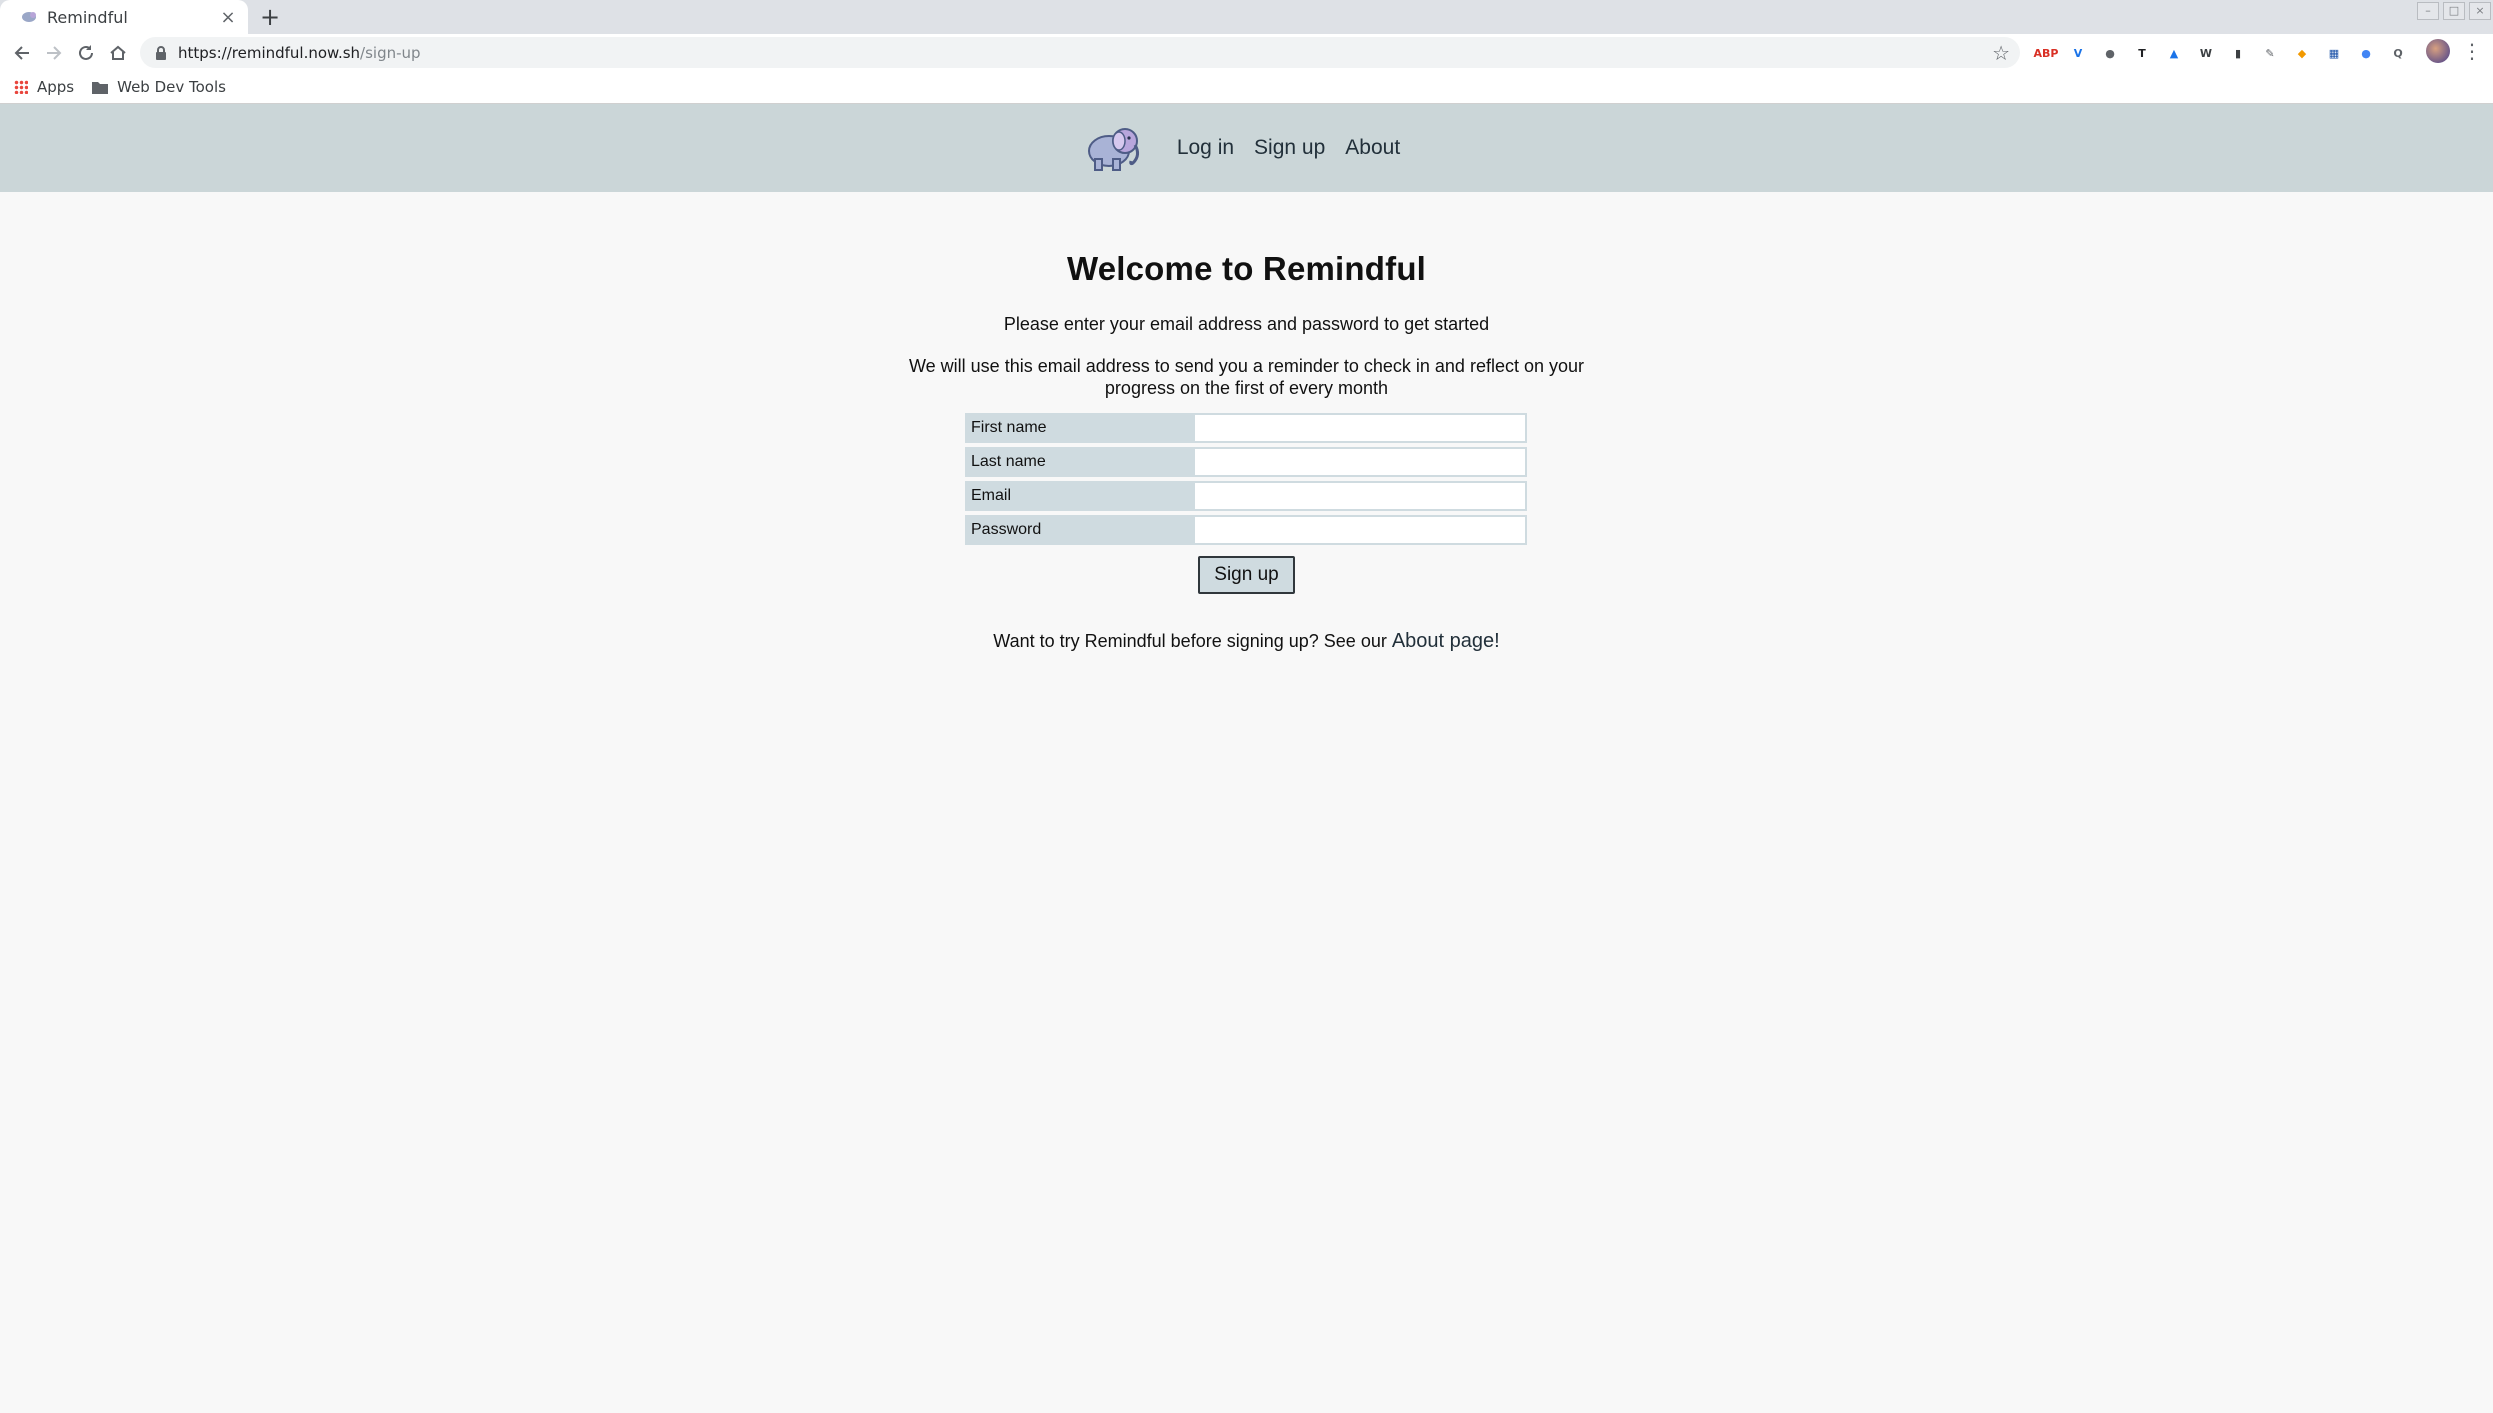 This screenshot has width=2493, height=1413. I want to click on apps-icon, so click(21, 87).